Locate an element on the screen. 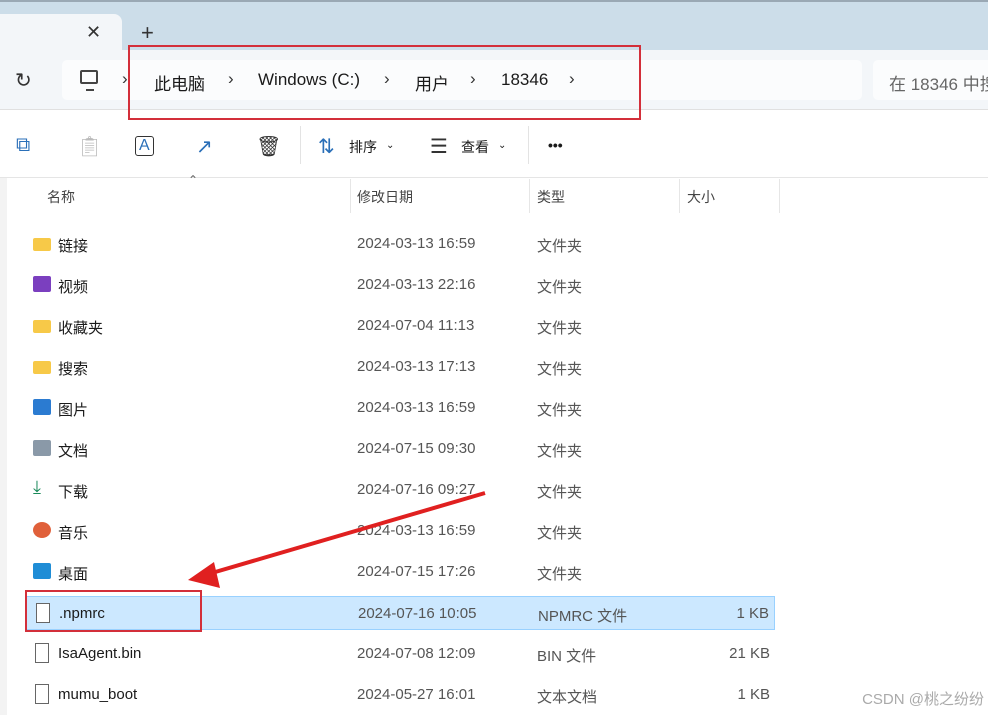  annotation-arrow is located at coordinates (337, 539).